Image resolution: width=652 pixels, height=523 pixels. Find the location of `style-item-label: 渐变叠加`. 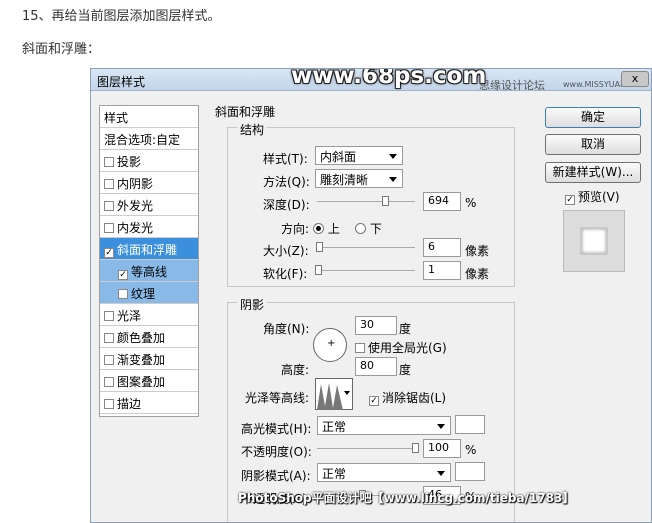

style-item-label: 渐变叠加 is located at coordinates (141, 360).